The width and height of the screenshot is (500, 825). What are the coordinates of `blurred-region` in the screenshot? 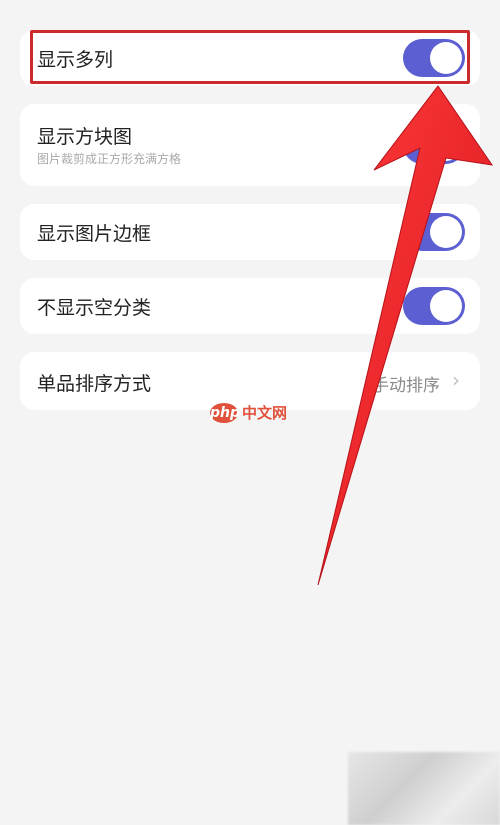 It's located at (424, 788).